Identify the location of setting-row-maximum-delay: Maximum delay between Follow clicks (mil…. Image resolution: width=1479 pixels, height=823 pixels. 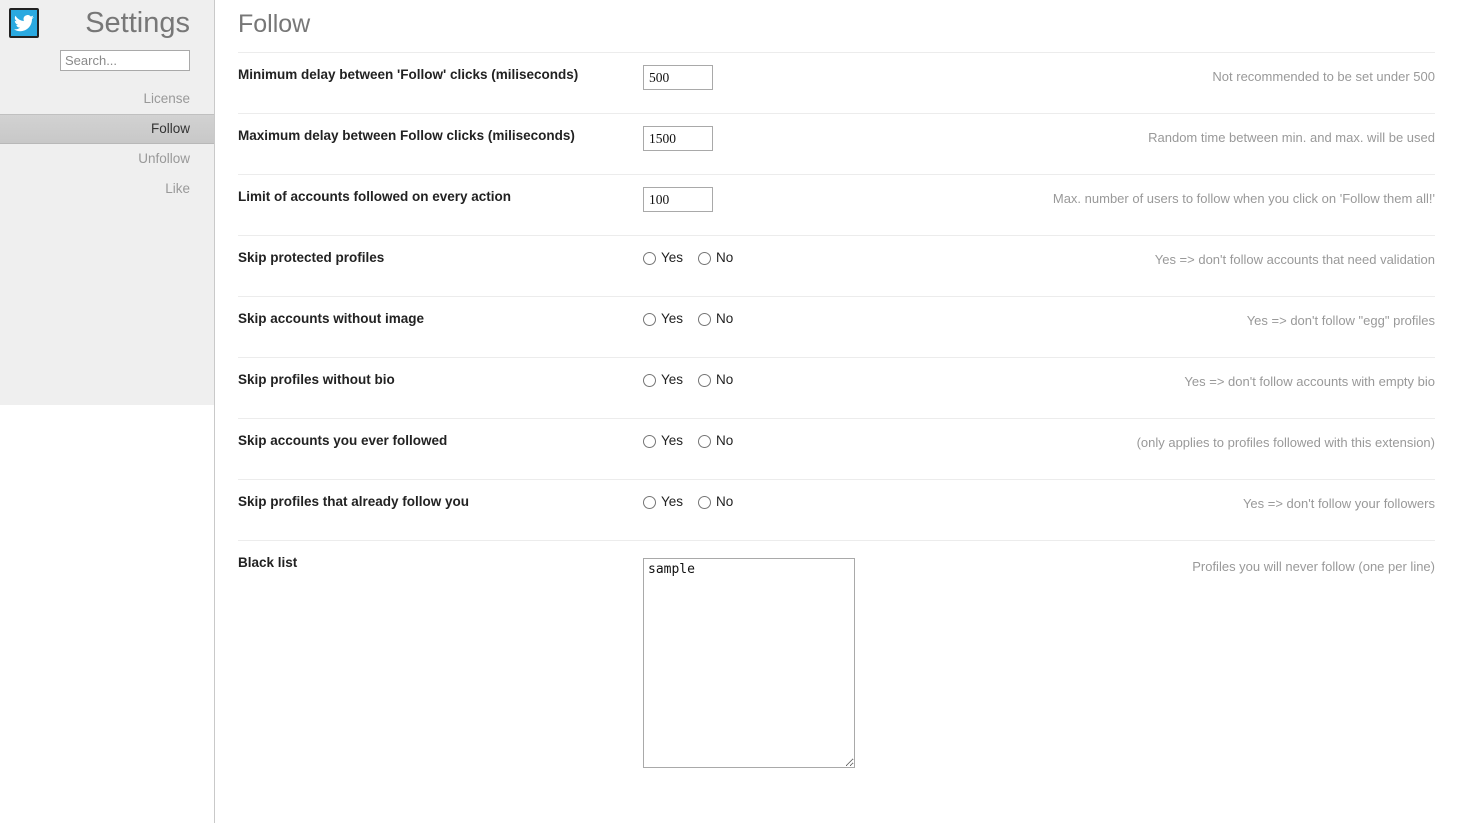
(836, 144).